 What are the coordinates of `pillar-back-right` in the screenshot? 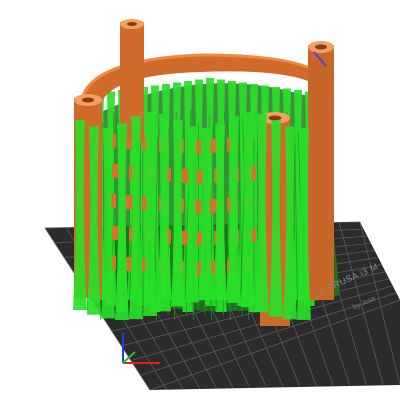 It's located at (321, 170).